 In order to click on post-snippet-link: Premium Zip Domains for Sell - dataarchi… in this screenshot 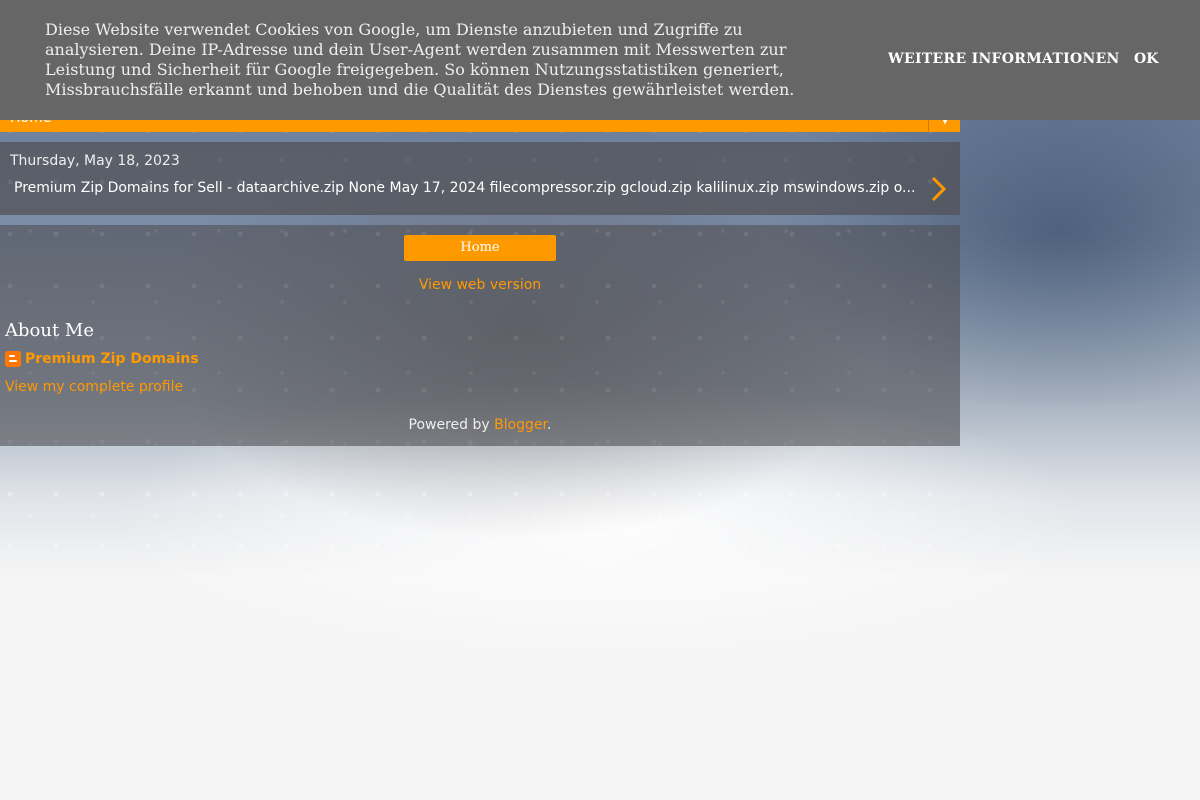, I will do `click(466, 188)`.